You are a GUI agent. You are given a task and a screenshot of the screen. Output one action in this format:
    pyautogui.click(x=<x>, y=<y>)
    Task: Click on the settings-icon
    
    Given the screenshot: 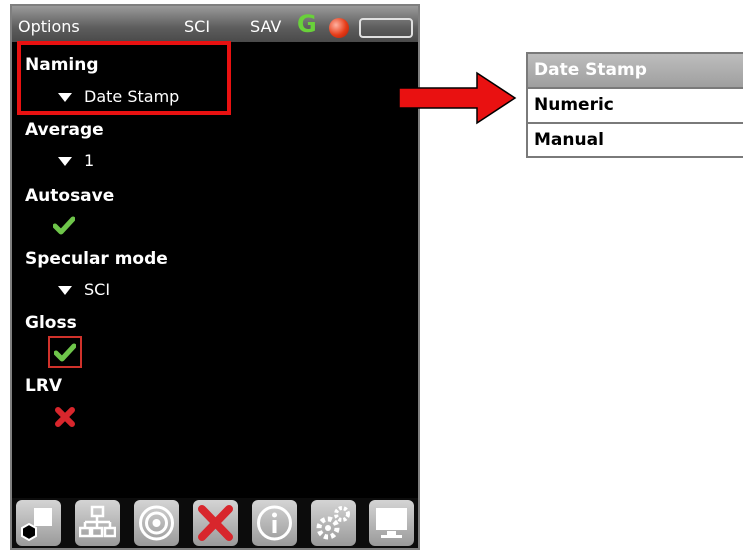 What is the action you would take?
    pyautogui.click(x=333, y=523)
    